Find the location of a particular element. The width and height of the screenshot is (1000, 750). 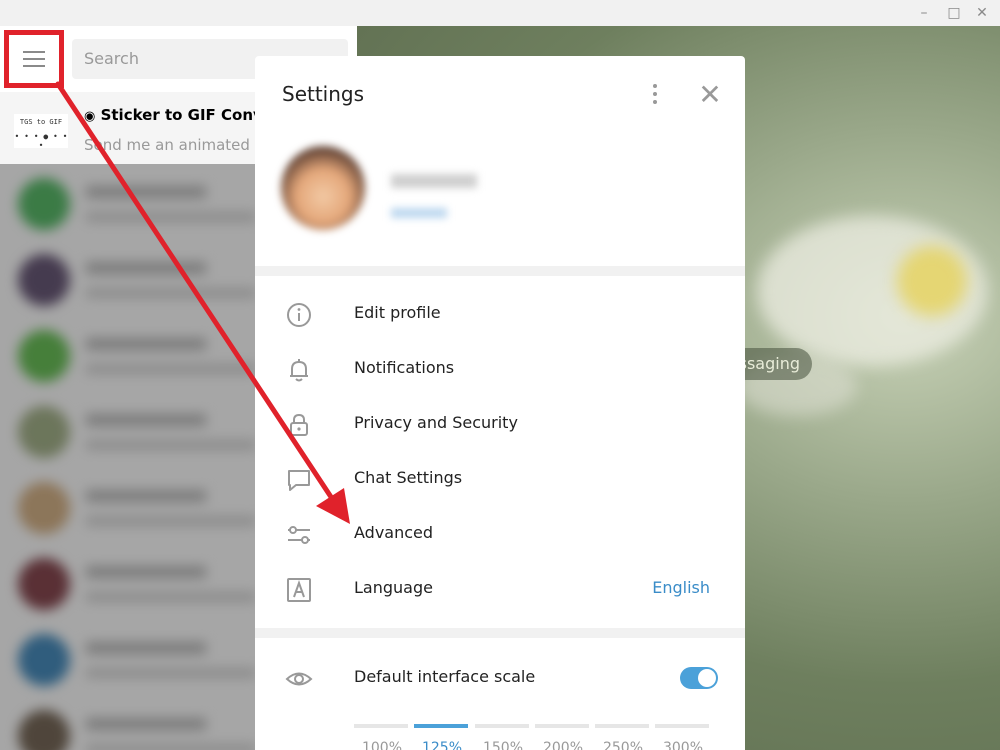

window-titlebar: – □ ✕ is located at coordinates (500, 13).